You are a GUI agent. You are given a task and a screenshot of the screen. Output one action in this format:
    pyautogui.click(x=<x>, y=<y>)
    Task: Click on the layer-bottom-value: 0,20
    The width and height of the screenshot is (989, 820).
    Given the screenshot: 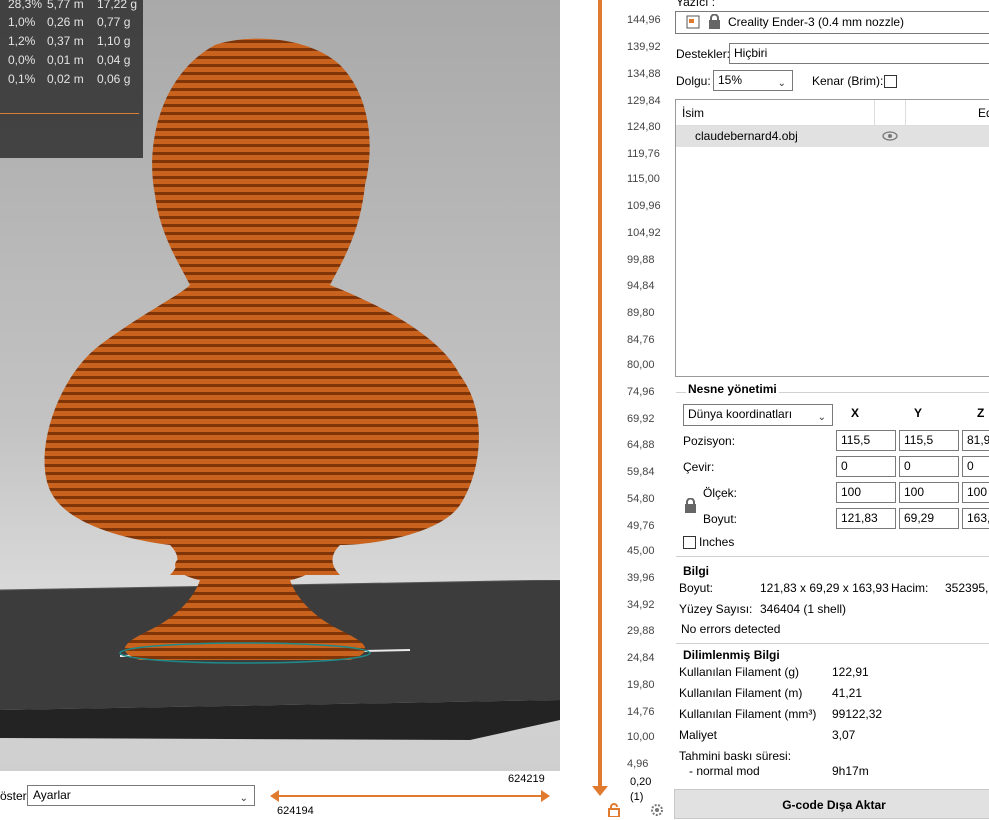 What is the action you would take?
    pyautogui.click(x=641, y=782)
    